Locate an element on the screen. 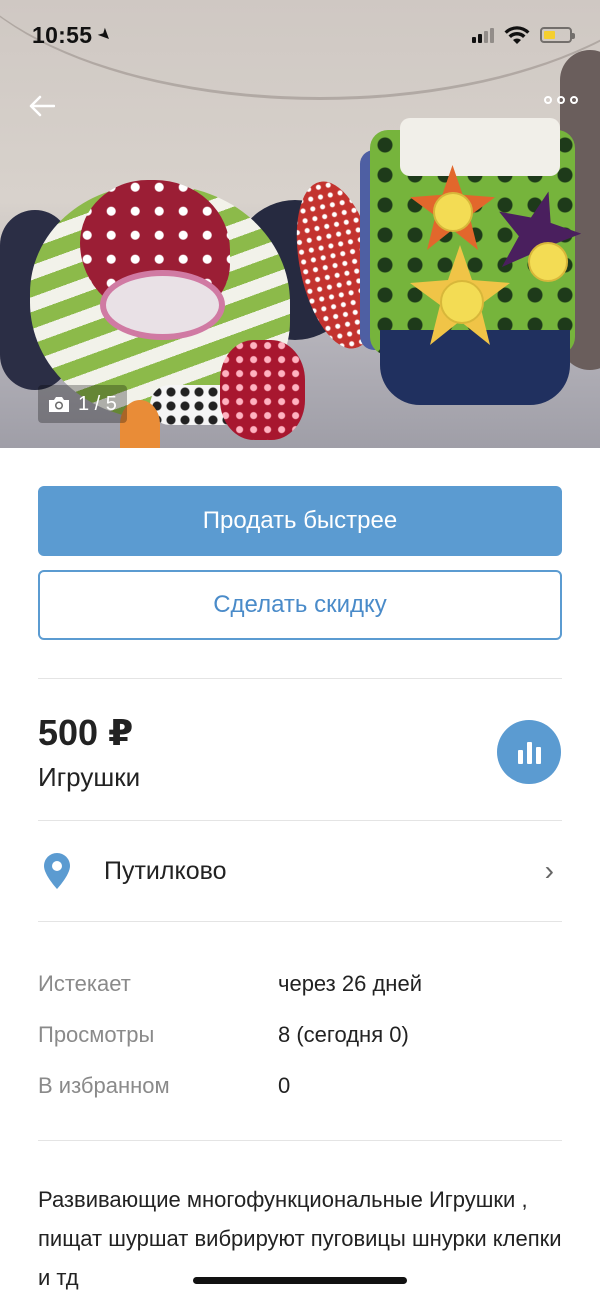 The height and width of the screenshot is (1298, 600). more-options-button is located at coordinates (561, 100).